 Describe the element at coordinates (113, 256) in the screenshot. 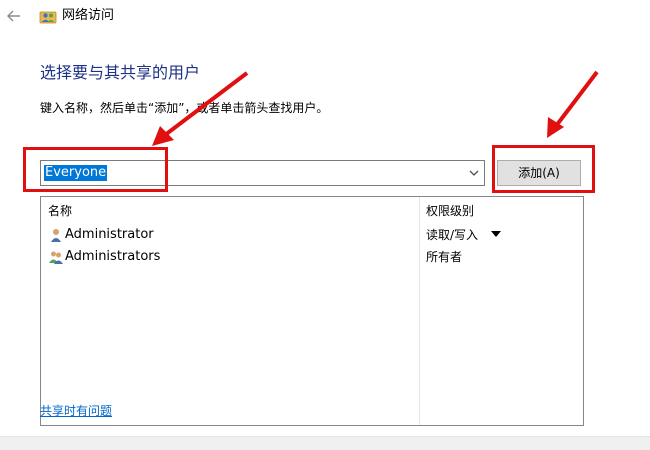

I see `user-name: Administrators` at that location.